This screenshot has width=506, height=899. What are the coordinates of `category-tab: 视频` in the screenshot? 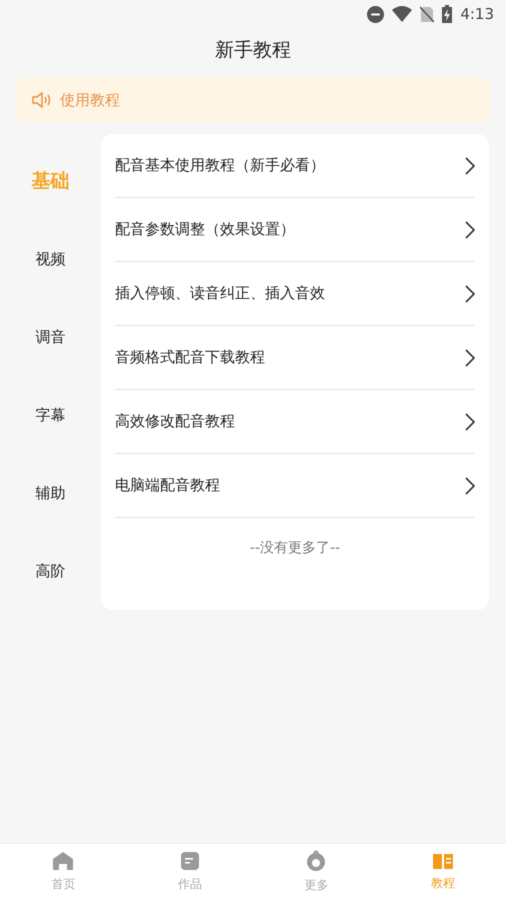 It's located at (51, 259).